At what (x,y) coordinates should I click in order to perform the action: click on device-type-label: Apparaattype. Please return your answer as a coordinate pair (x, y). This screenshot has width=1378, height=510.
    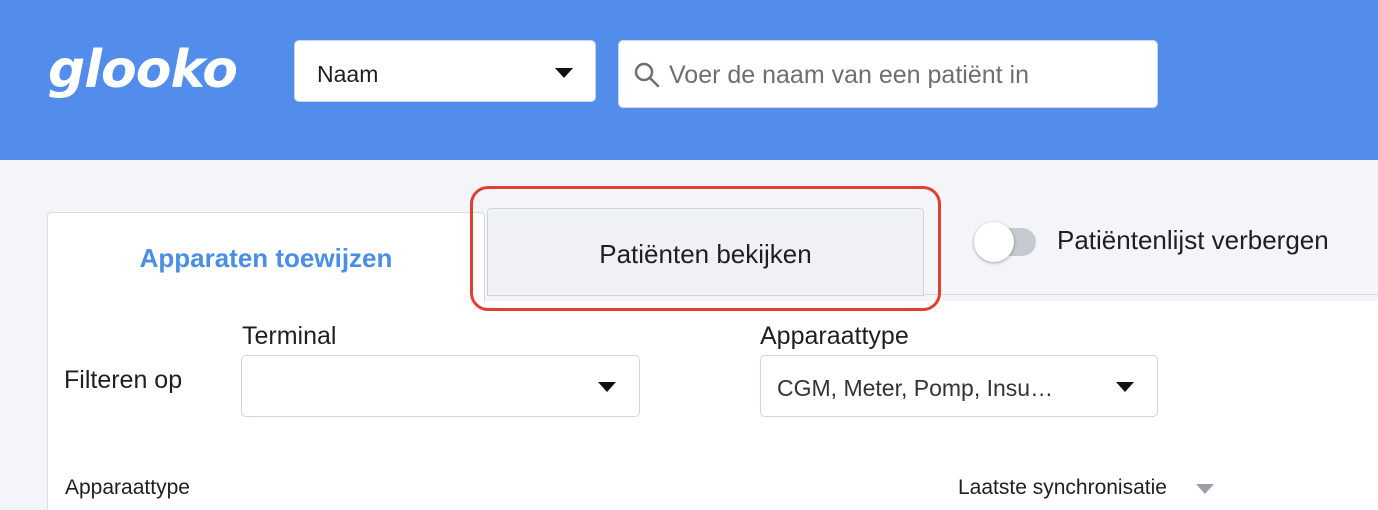
    Looking at the image, I should click on (834, 336).